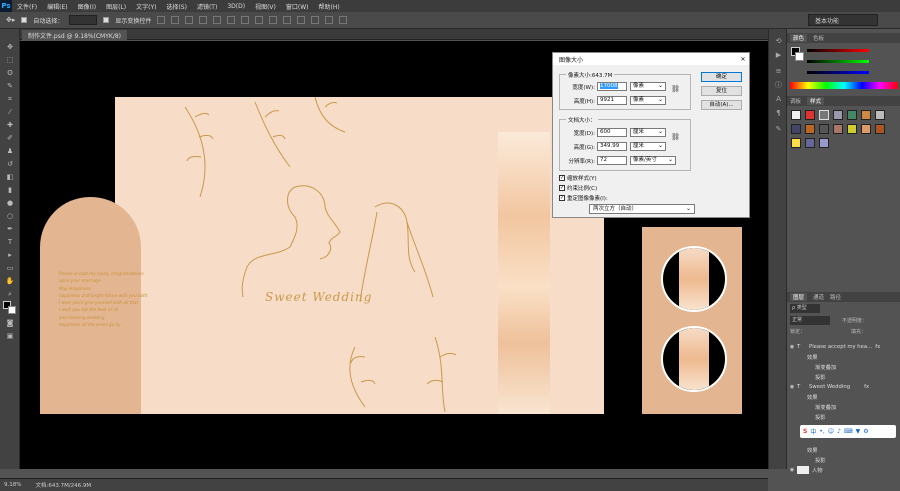 This screenshot has height=491, width=900. I want to click on auto-select-checkbox, so click(24, 20).